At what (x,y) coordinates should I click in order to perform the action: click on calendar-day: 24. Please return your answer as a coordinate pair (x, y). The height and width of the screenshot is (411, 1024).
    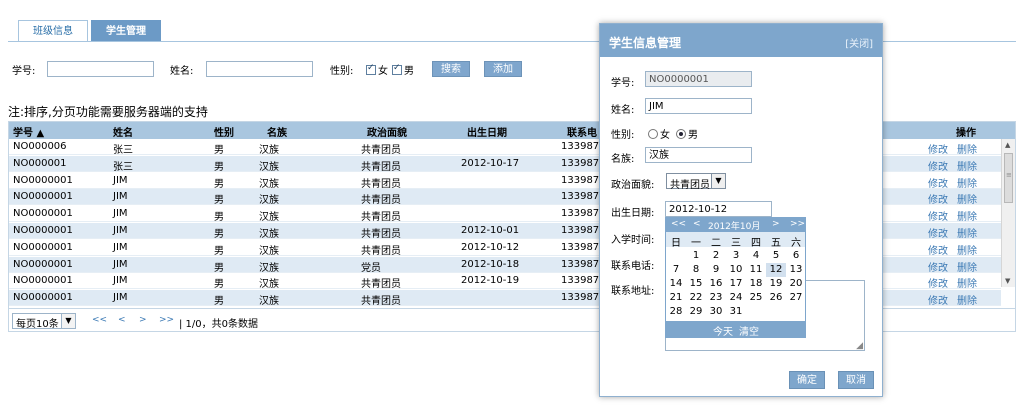
    Looking at the image, I should click on (736, 298).